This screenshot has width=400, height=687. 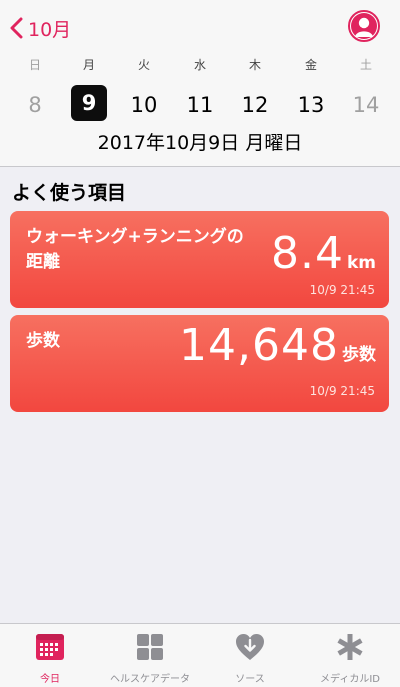 I want to click on asterisk-icon, so click(x=350, y=647).